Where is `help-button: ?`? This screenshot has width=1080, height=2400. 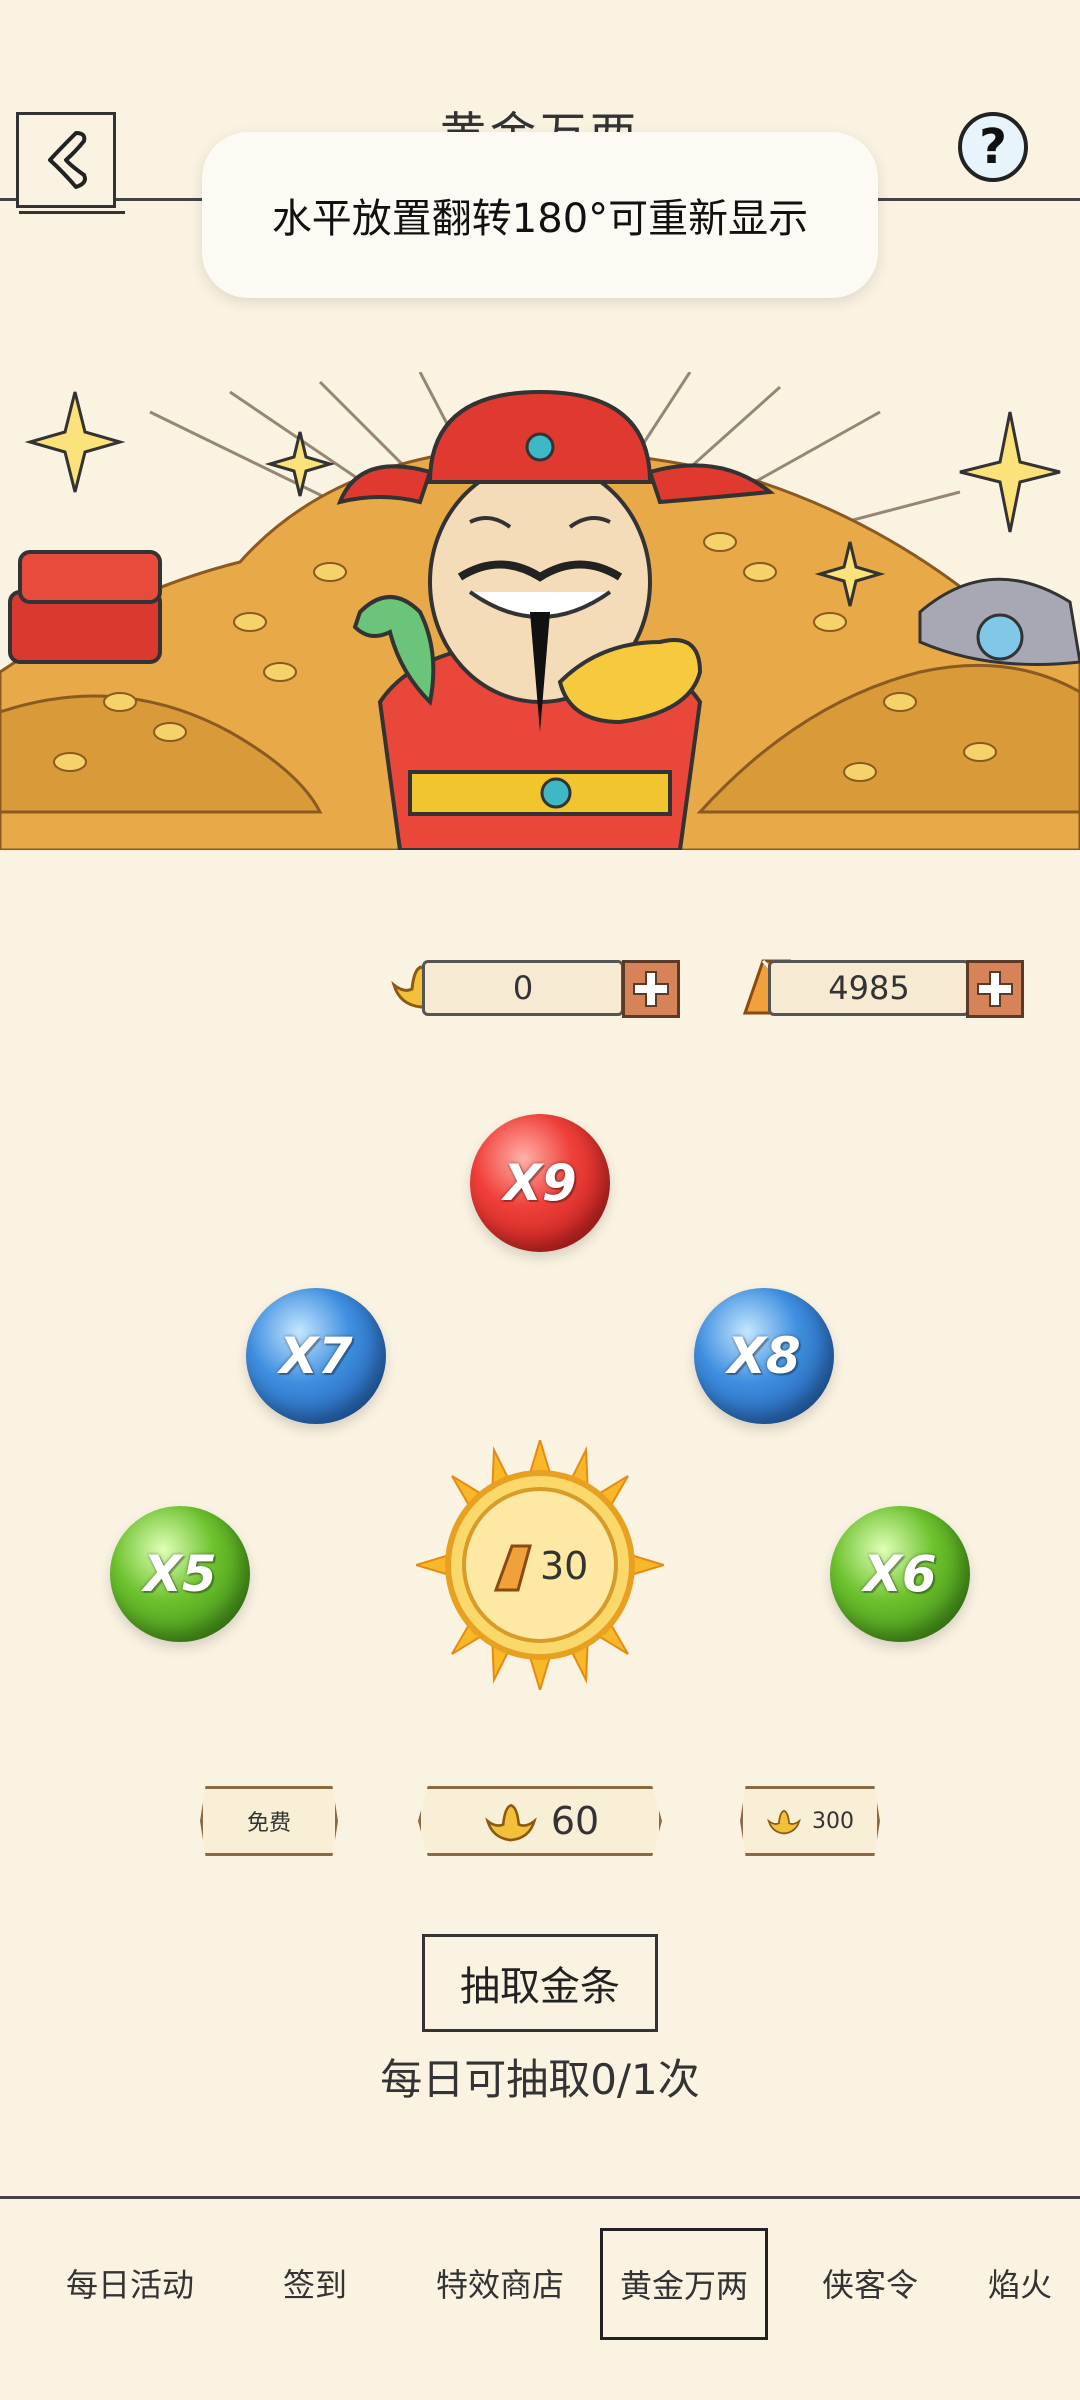 help-button: ? is located at coordinates (993, 147).